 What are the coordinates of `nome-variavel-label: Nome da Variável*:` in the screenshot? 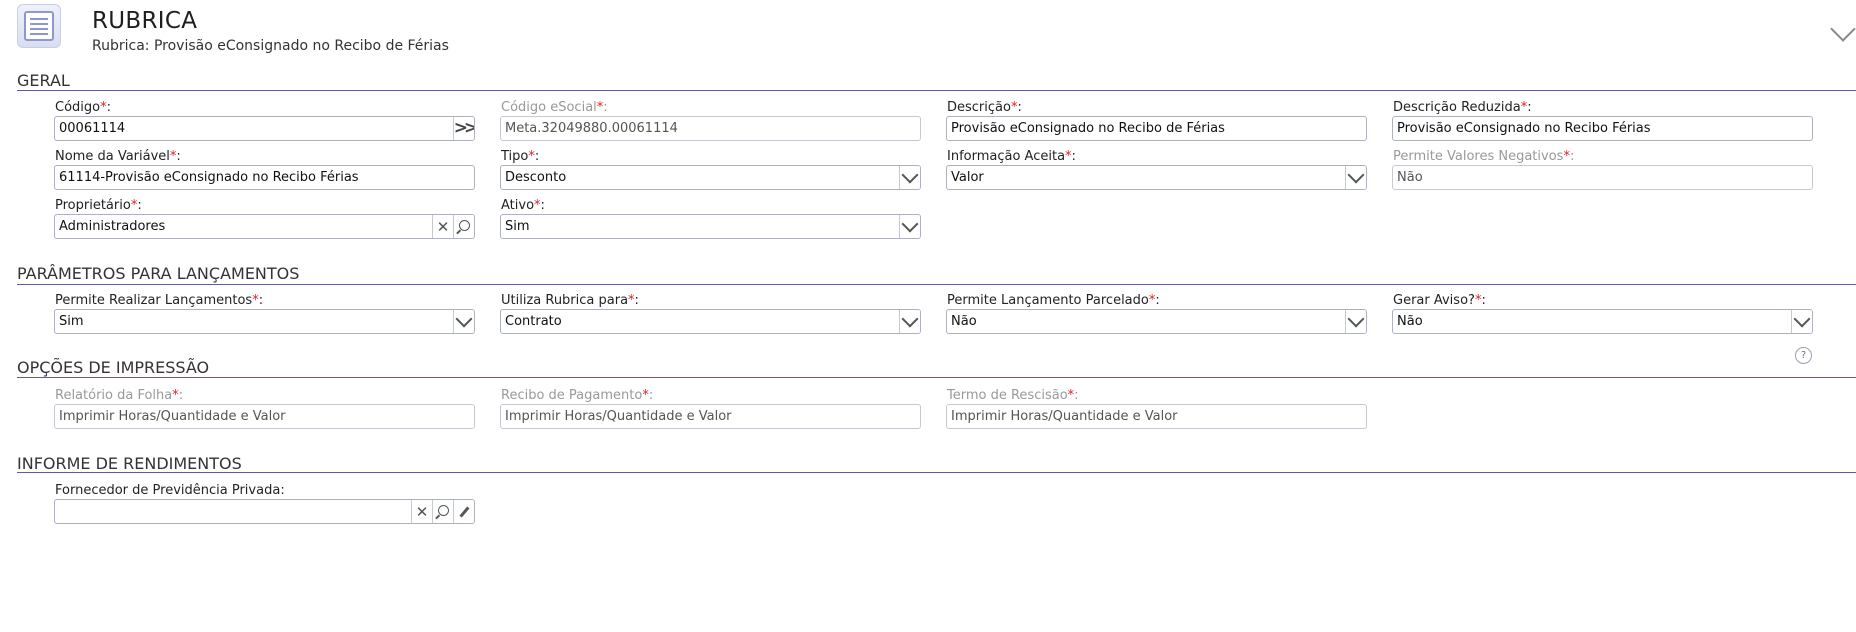 It's located at (118, 156).